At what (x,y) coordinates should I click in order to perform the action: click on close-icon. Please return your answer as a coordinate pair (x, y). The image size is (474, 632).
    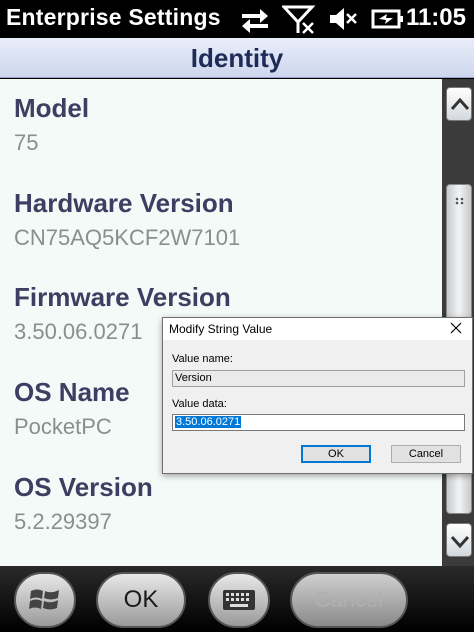
    Looking at the image, I should click on (456, 328).